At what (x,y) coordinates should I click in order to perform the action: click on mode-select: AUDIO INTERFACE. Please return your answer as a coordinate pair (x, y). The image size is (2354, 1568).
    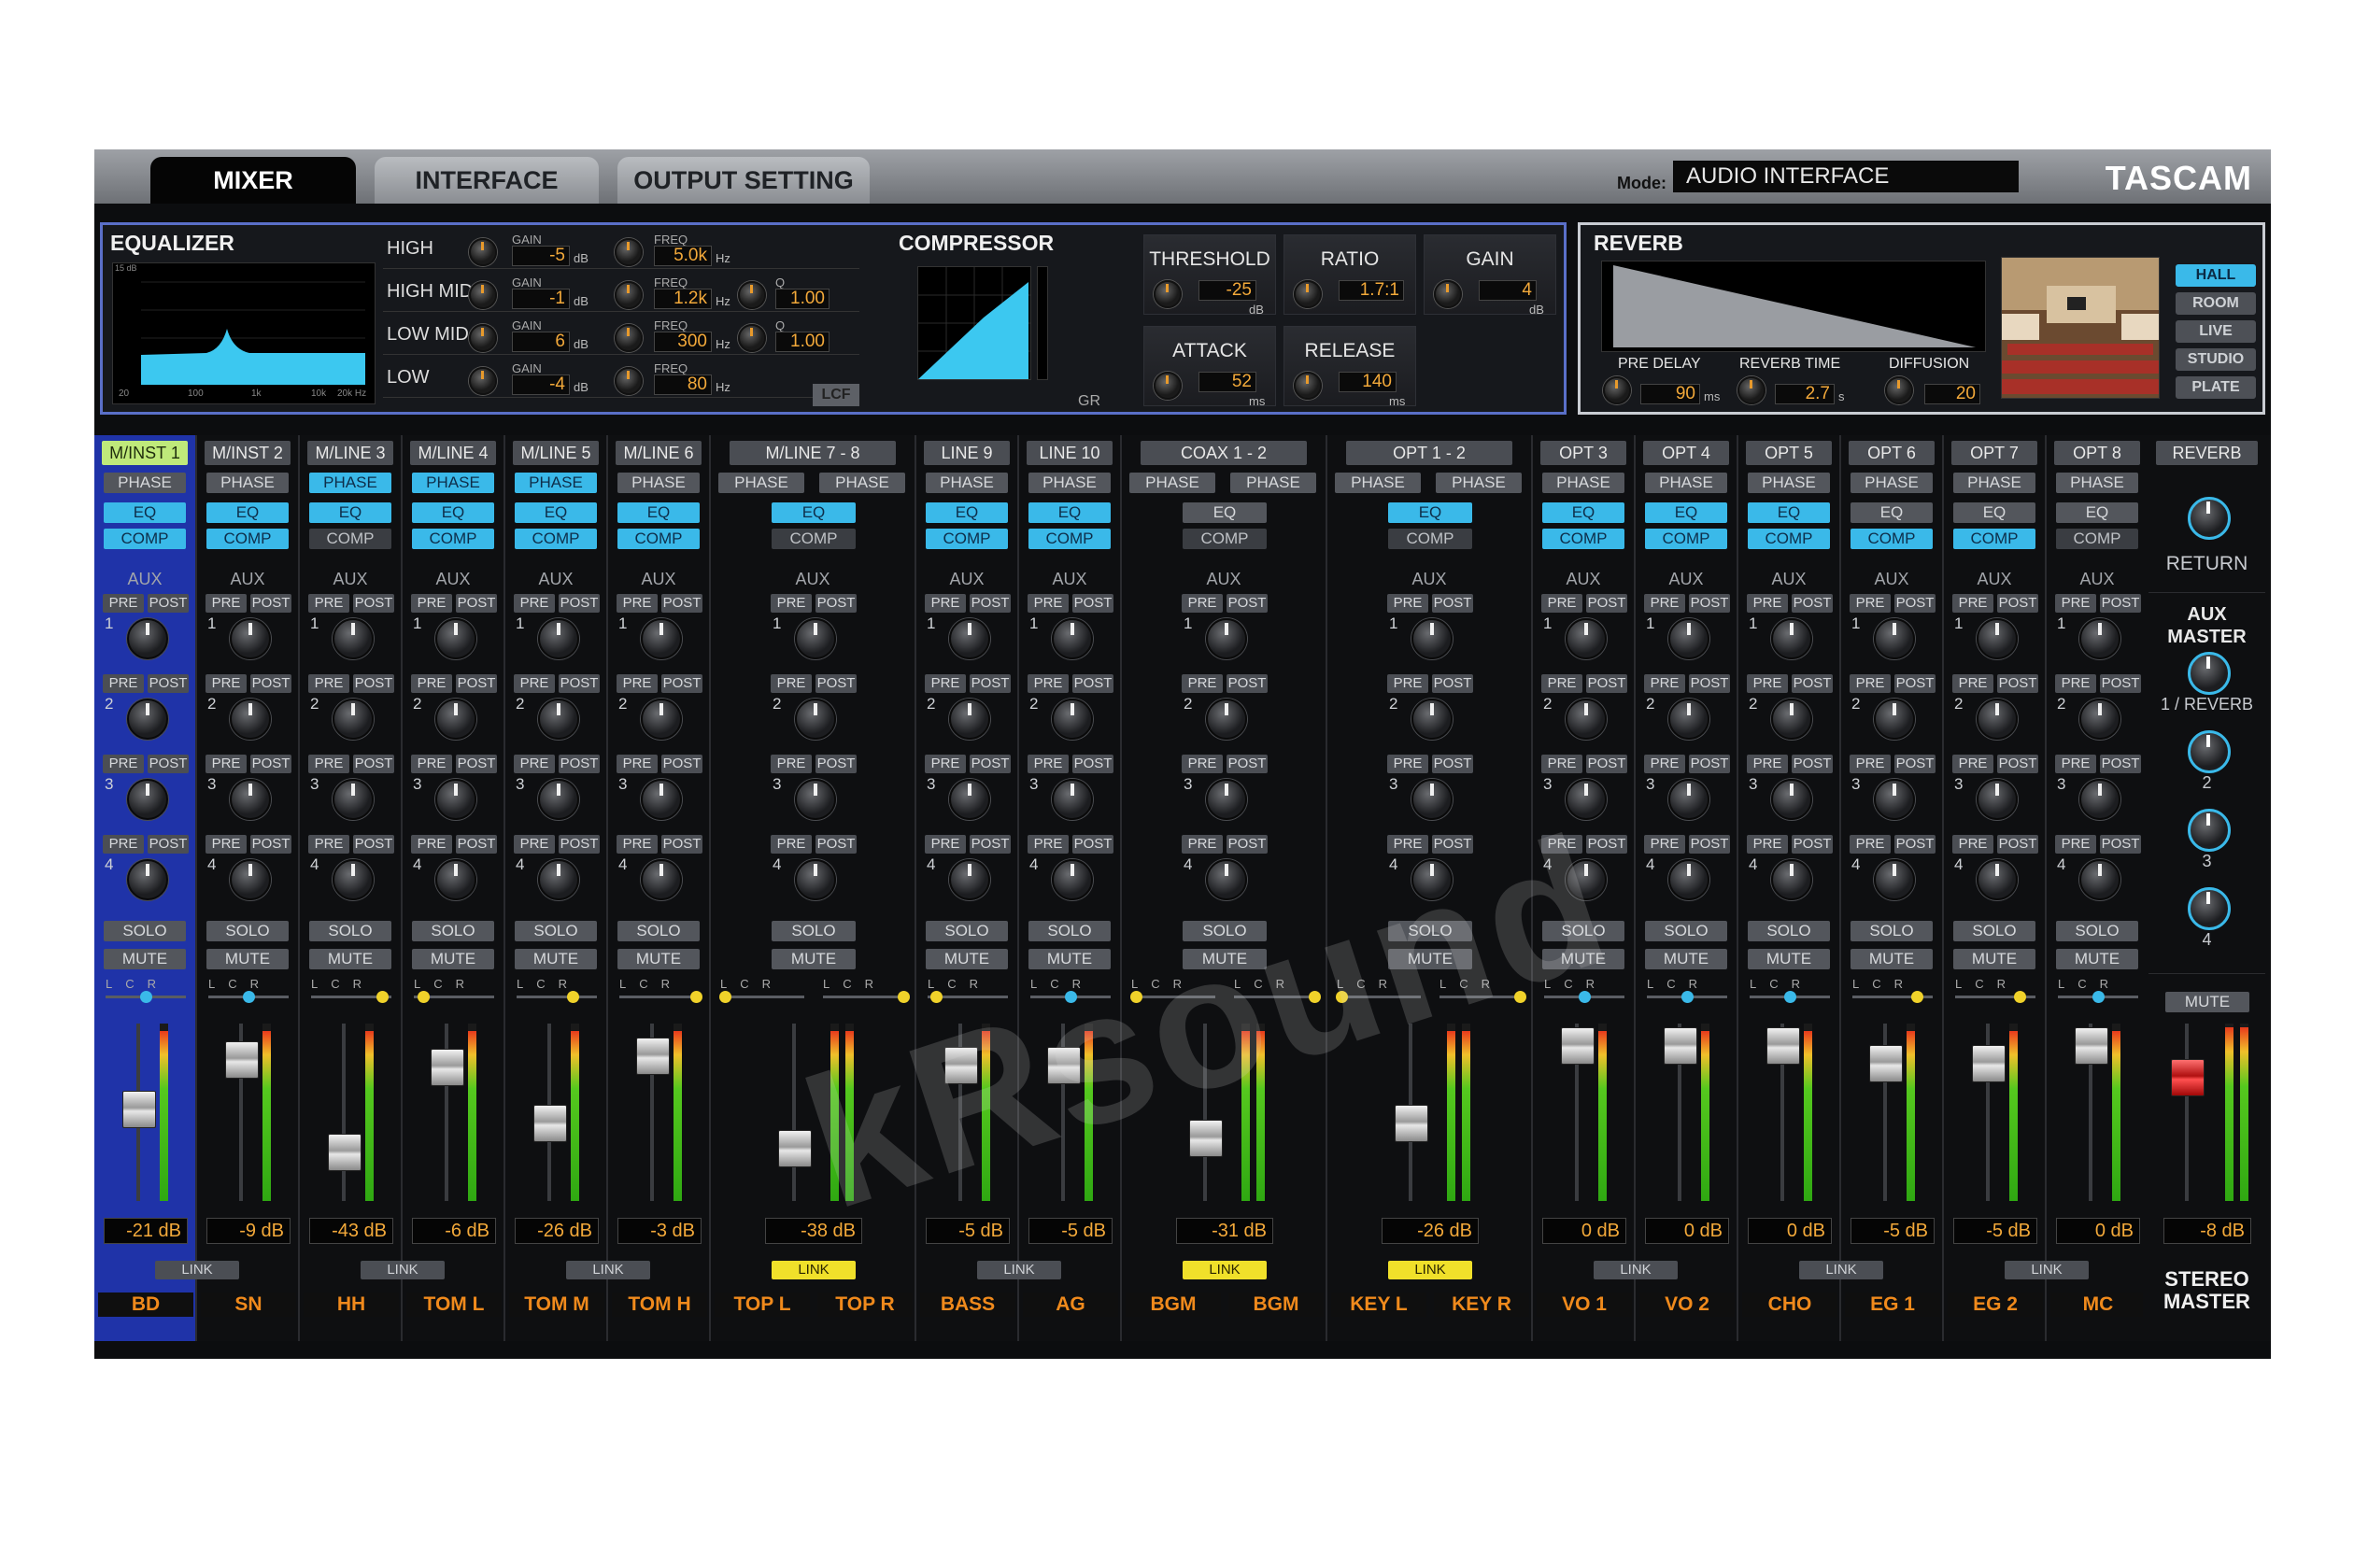
    Looking at the image, I should click on (1846, 176).